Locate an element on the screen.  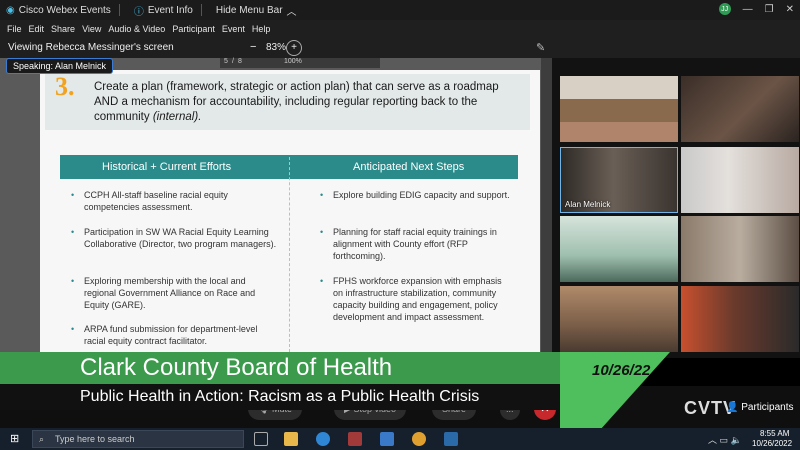
pdf-toolbar: 5 / 8 100% is located at coordinates (300, 63).